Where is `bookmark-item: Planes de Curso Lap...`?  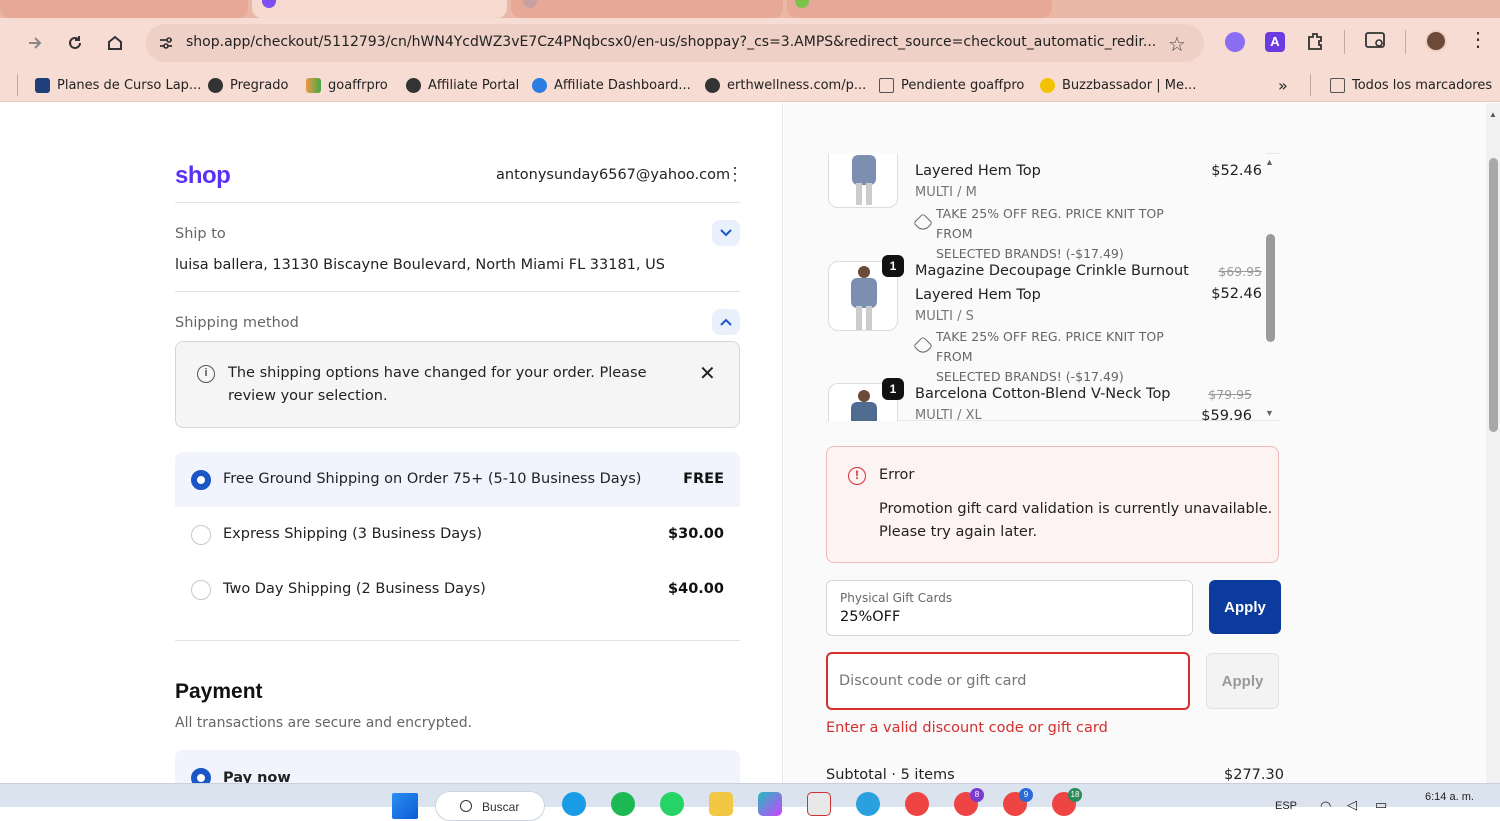
bookmark-item: Planes de Curso Lap... is located at coordinates (118, 85).